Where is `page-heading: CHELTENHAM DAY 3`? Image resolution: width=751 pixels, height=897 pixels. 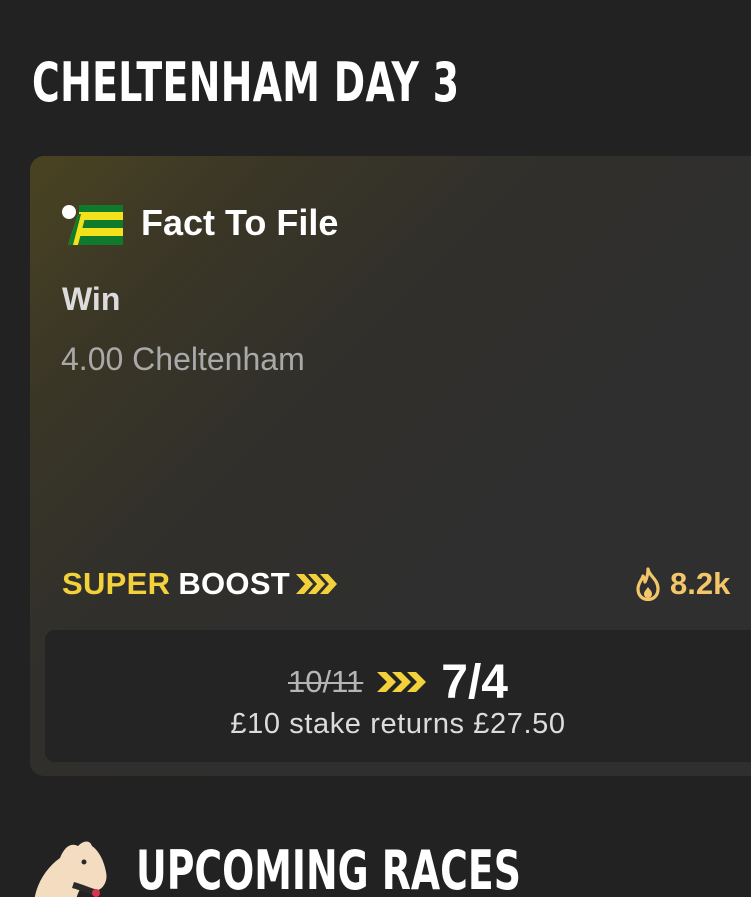
page-heading: CHELTENHAM DAY 3 is located at coordinates (246, 82).